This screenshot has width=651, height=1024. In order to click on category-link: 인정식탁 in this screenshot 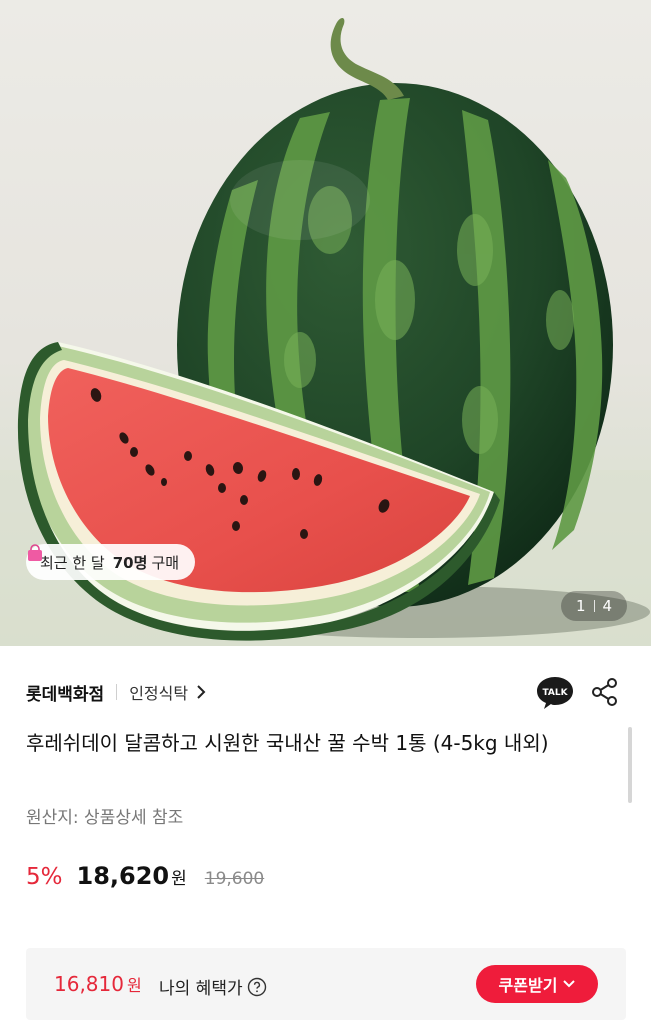, I will do `click(167, 692)`.